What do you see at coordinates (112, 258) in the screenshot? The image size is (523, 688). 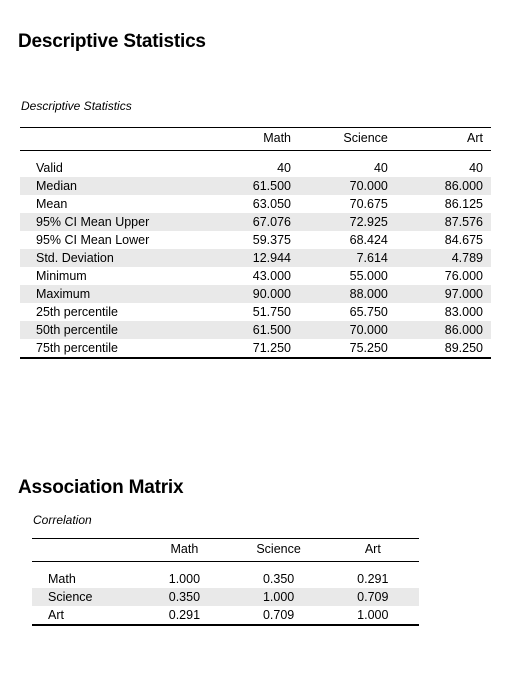 I see `row-label: Std. Deviation` at bounding box center [112, 258].